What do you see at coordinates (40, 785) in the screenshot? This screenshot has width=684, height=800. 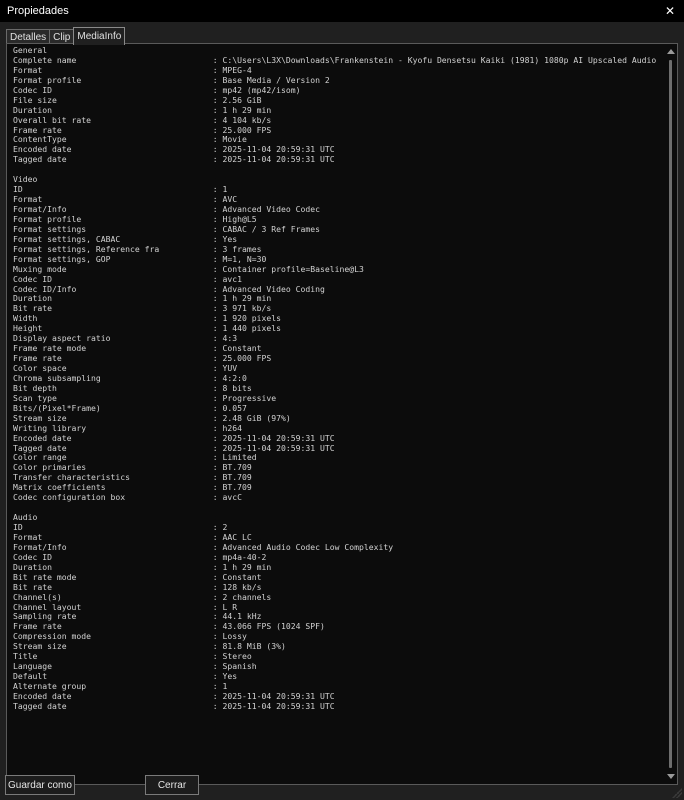 I see `save-as-button: Guardar como` at bounding box center [40, 785].